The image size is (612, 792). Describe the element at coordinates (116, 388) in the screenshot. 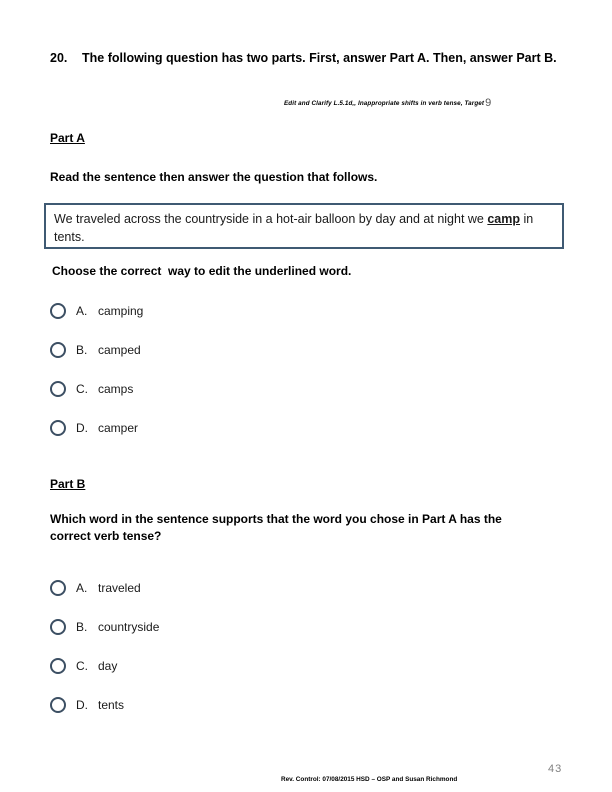

I see `option-label: camps` at that location.